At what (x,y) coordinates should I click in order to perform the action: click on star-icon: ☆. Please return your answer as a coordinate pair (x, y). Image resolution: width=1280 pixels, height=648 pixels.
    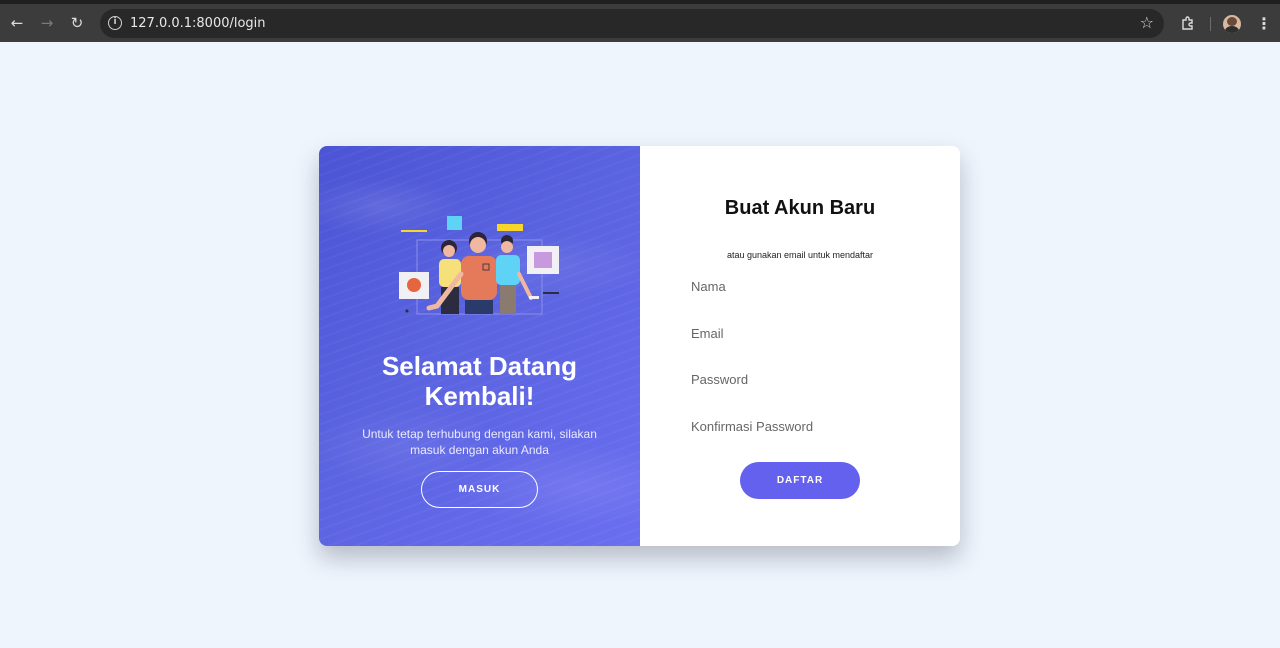
    Looking at the image, I should click on (1147, 22).